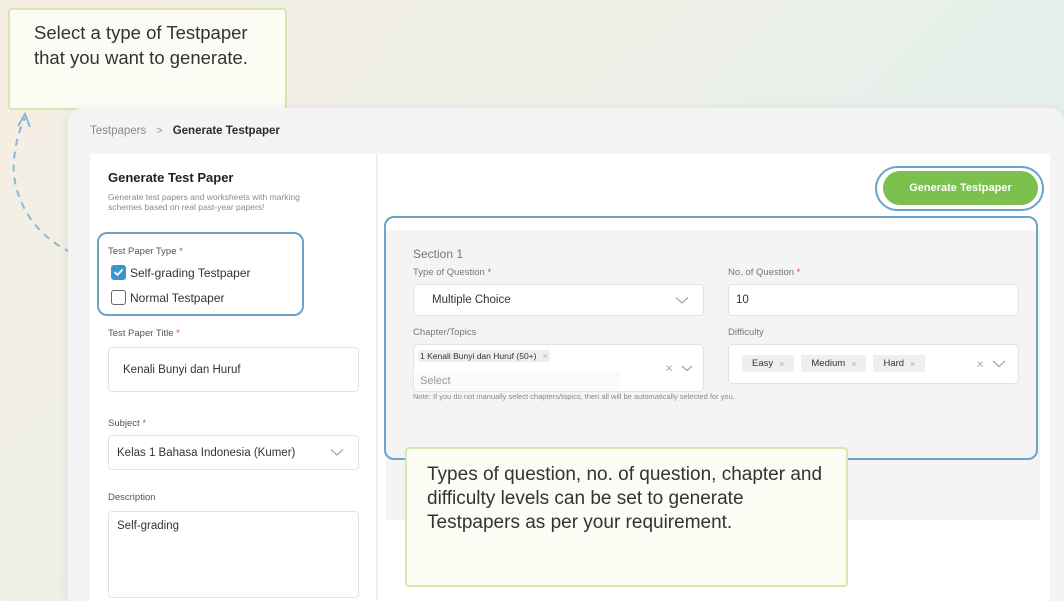  What do you see at coordinates (132, 497) in the screenshot?
I see `description-label: Description` at bounding box center [132, 497].